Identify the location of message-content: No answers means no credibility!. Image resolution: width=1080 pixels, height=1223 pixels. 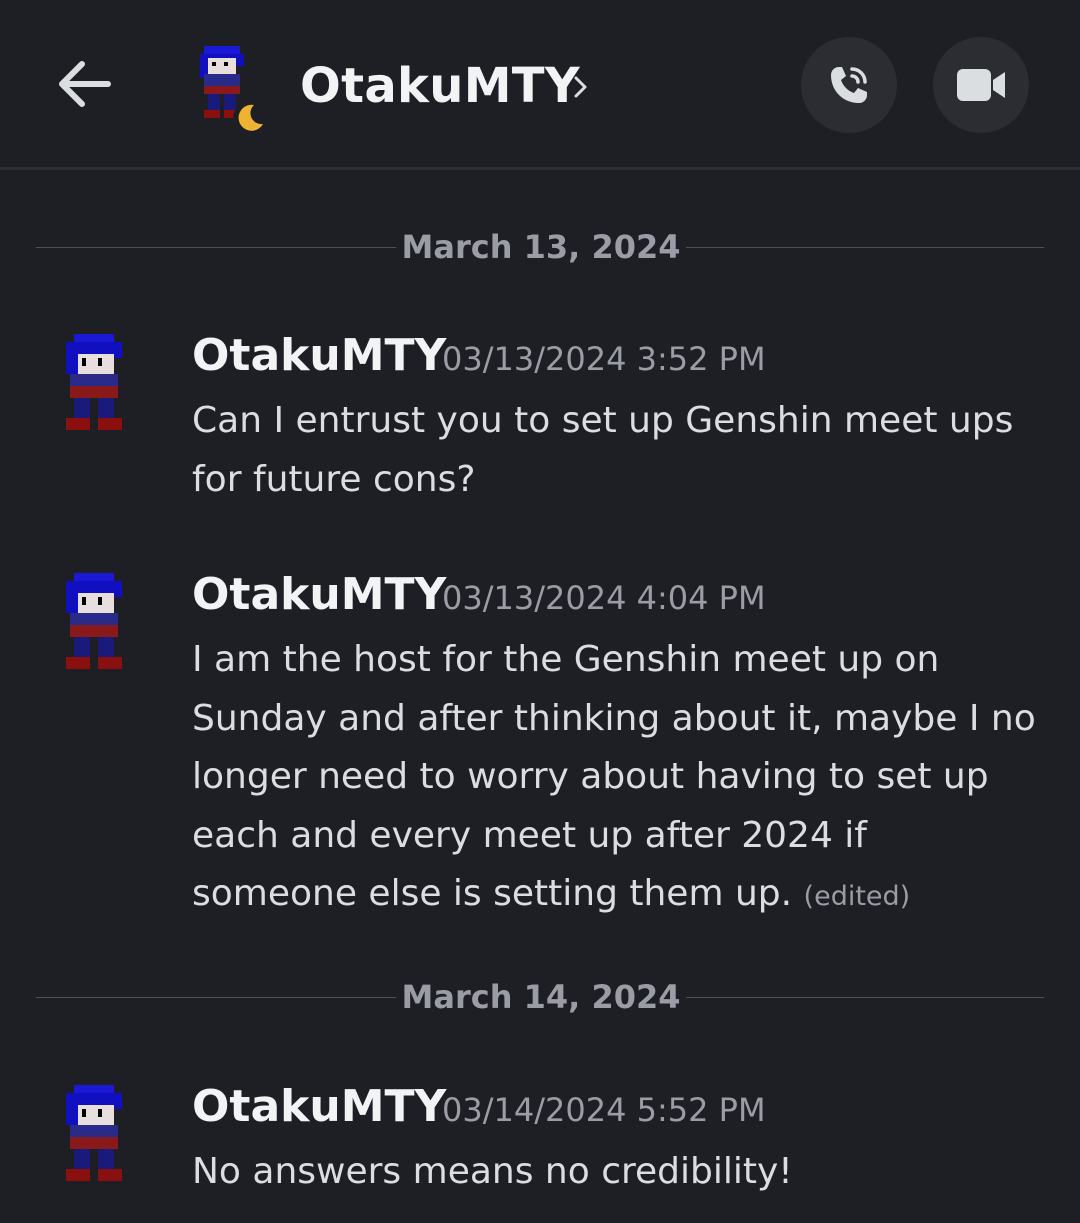
(492, 1171).